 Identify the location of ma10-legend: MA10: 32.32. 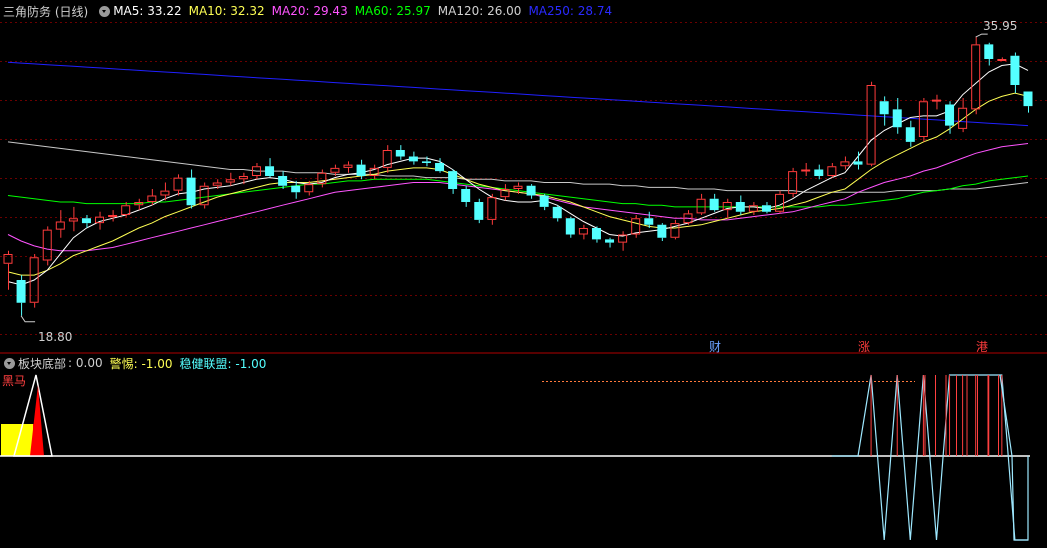
(226, 11).